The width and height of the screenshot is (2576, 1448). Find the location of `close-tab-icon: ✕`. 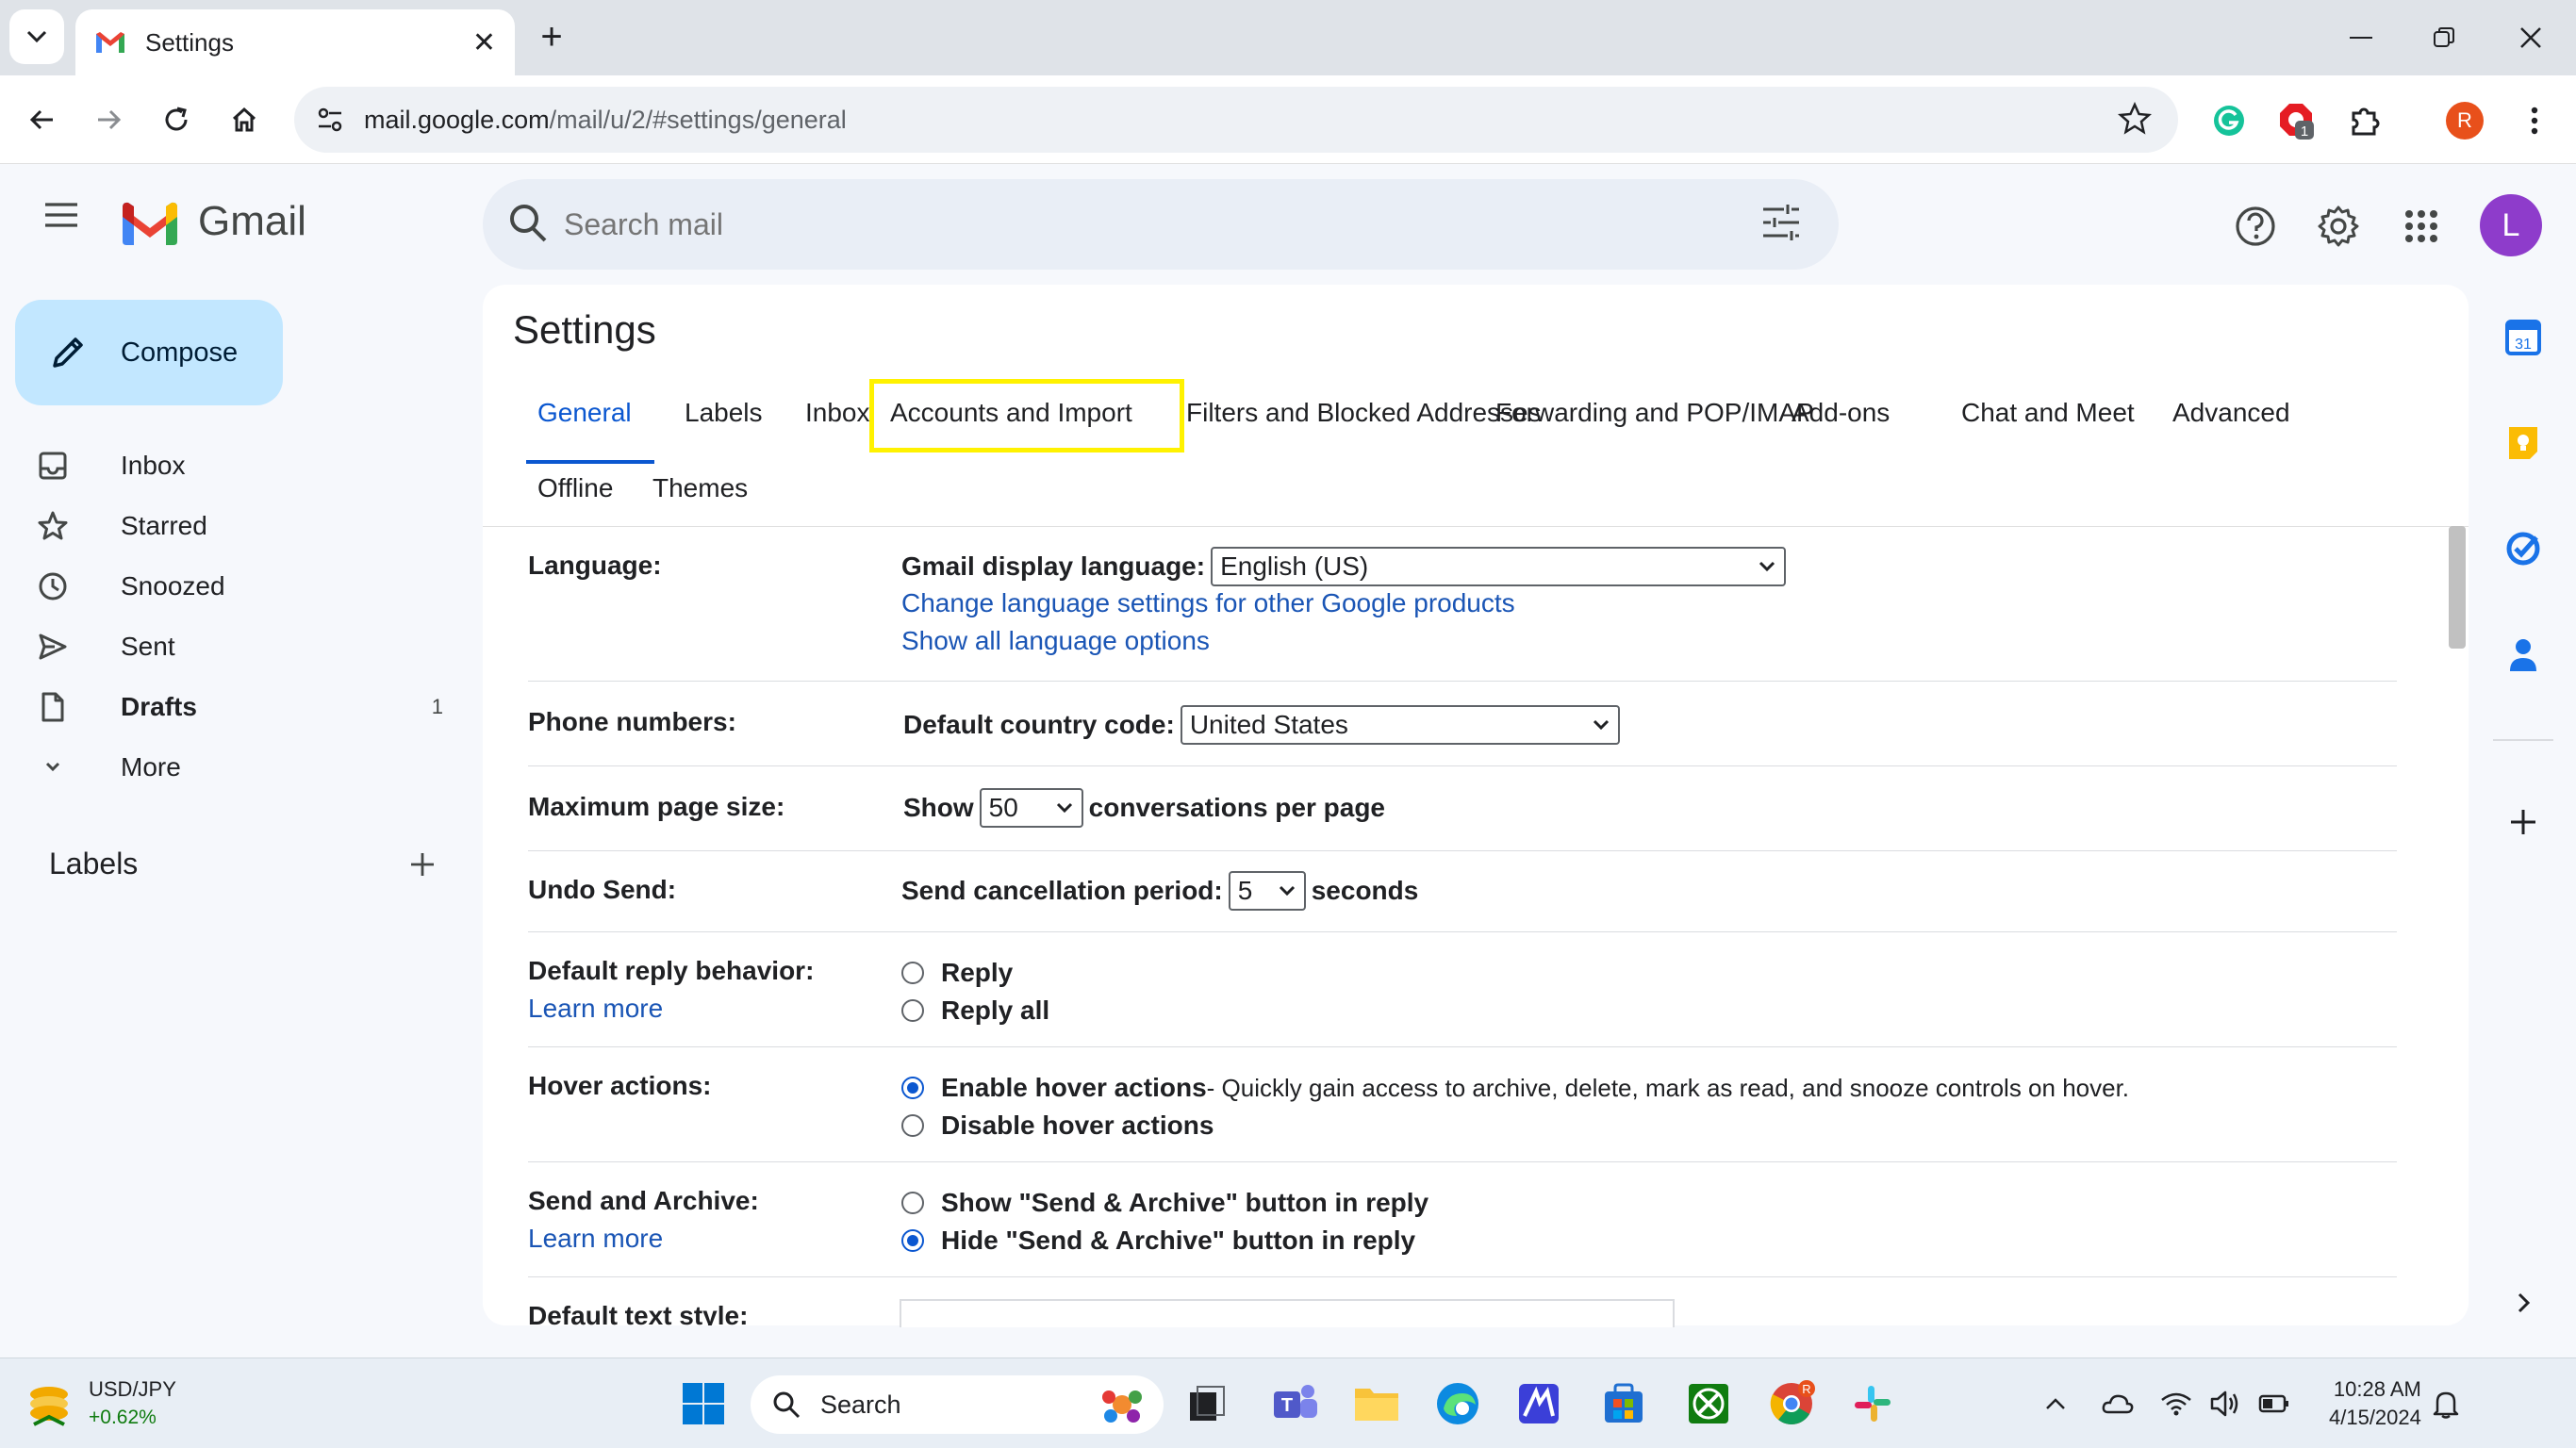

close-tab-icon: ✕ is located at coordinates (484, 42).